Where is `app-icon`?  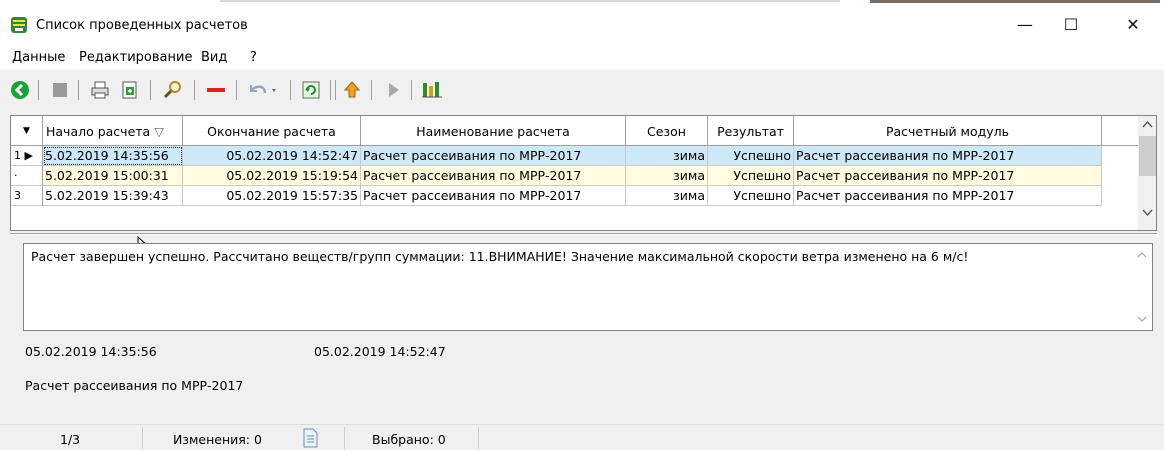
app-icon is located at coordinates (19, 25).